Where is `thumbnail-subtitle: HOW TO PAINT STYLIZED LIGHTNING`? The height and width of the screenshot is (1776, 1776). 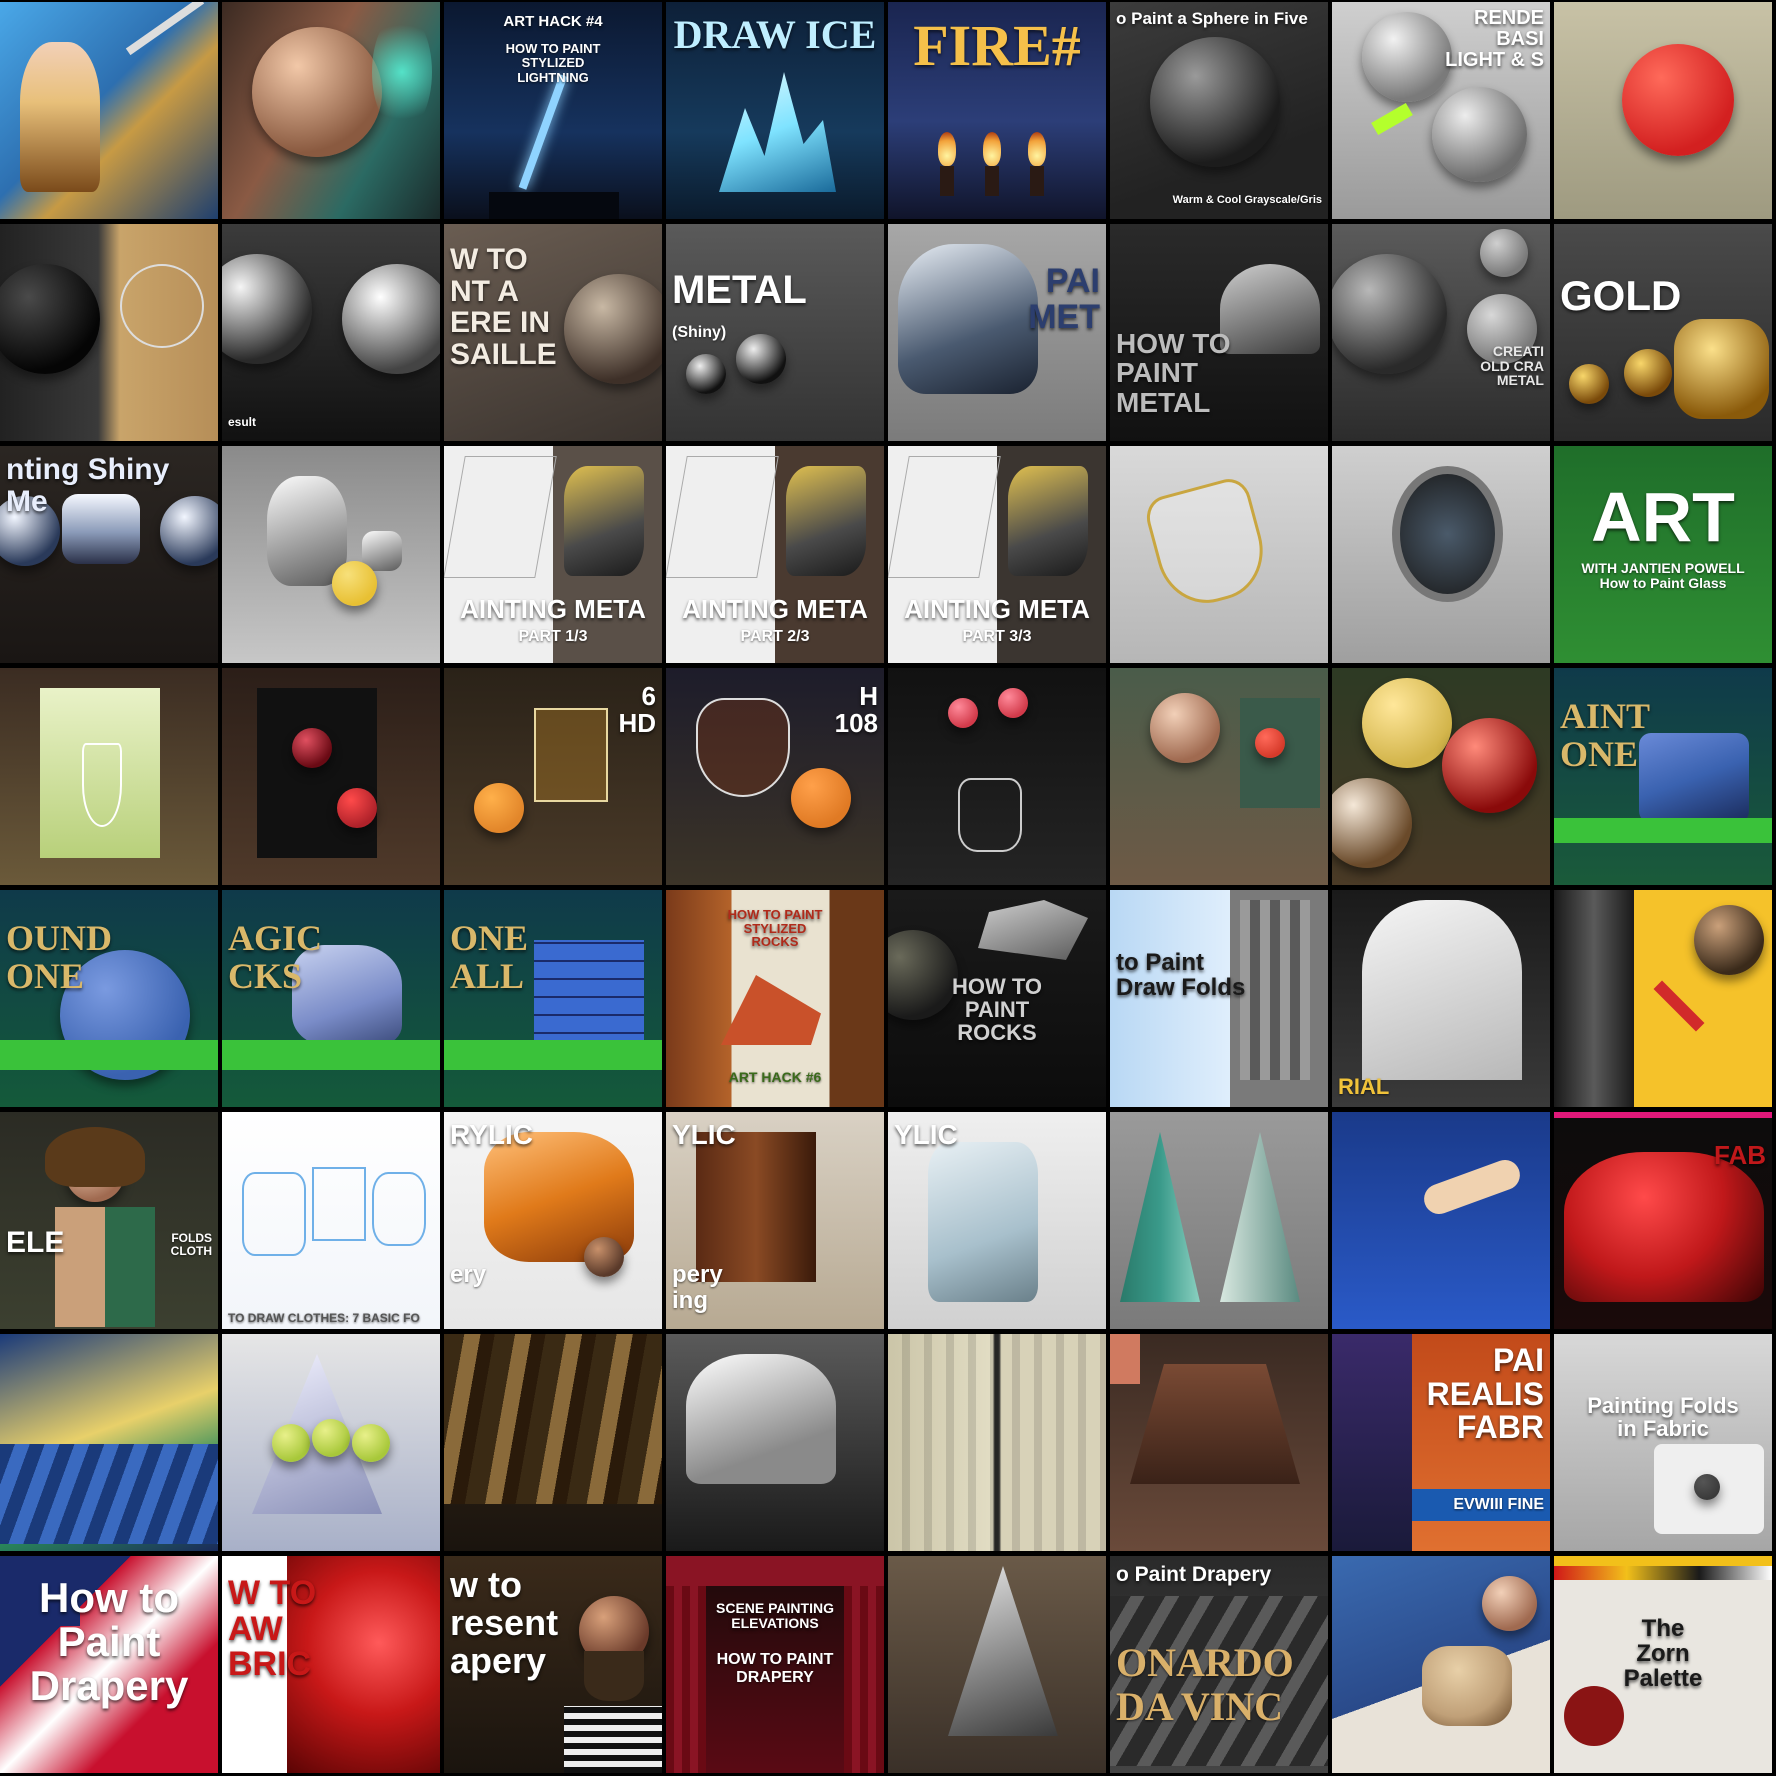
thumbnail-subtitle: HOW TO PAINT STYLIZED LIGHTNING is located at coordinates (553, 63).